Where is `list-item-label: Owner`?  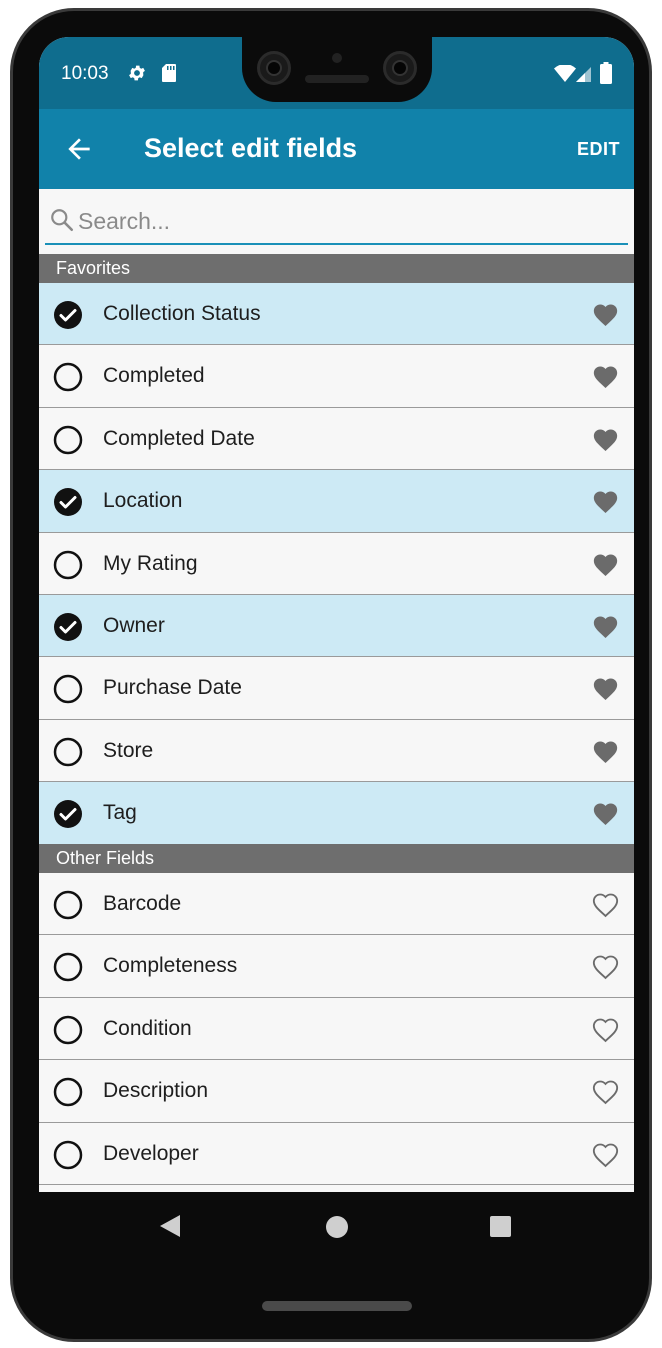 list-item-label: Owner is located at coordinates (134, 625).